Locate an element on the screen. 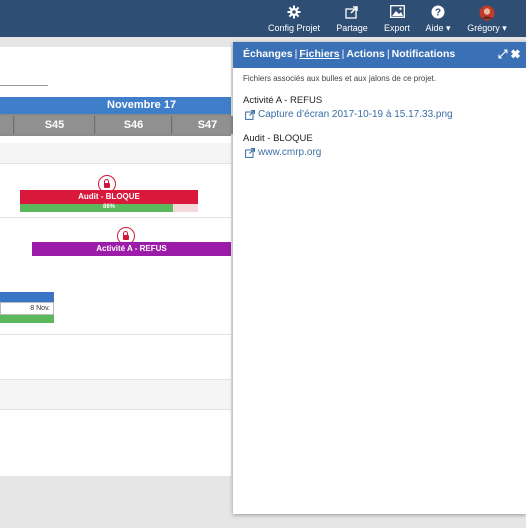  month-header: Novembre 17 is located at coordinates (115, 105).